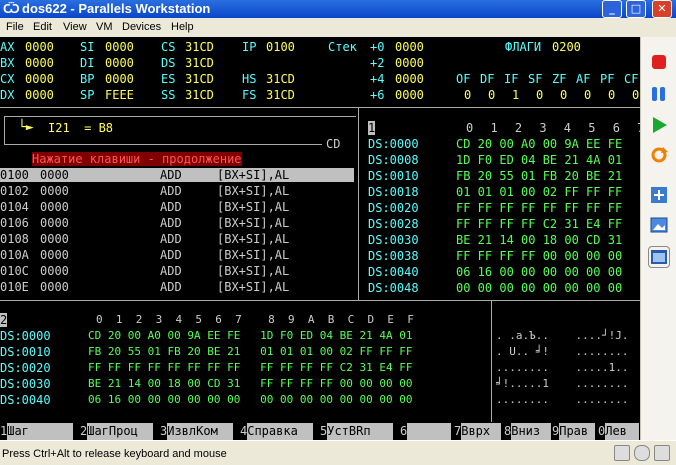  I want to click on dump-bytes: FF FF FF FF C2 31 E4 FF, so click(539, 224).